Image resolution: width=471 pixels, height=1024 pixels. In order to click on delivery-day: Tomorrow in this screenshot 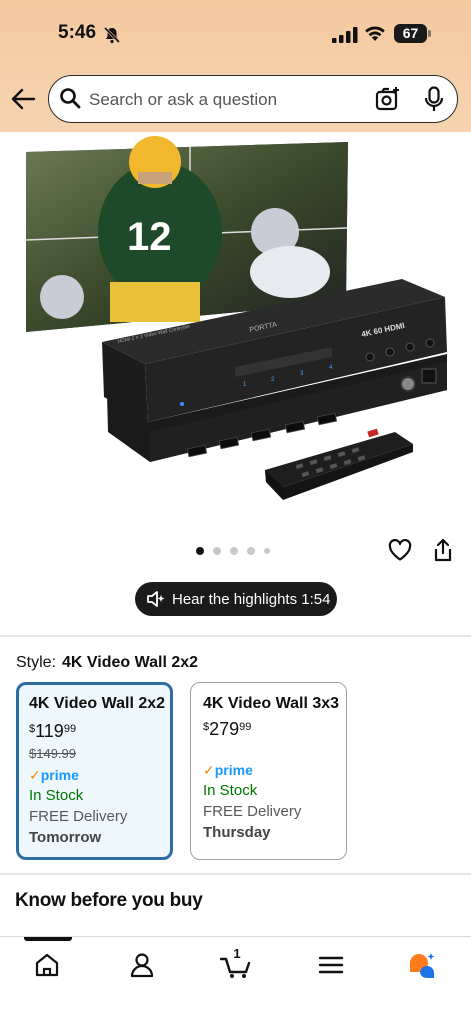, I will do `click(65, 837)`.